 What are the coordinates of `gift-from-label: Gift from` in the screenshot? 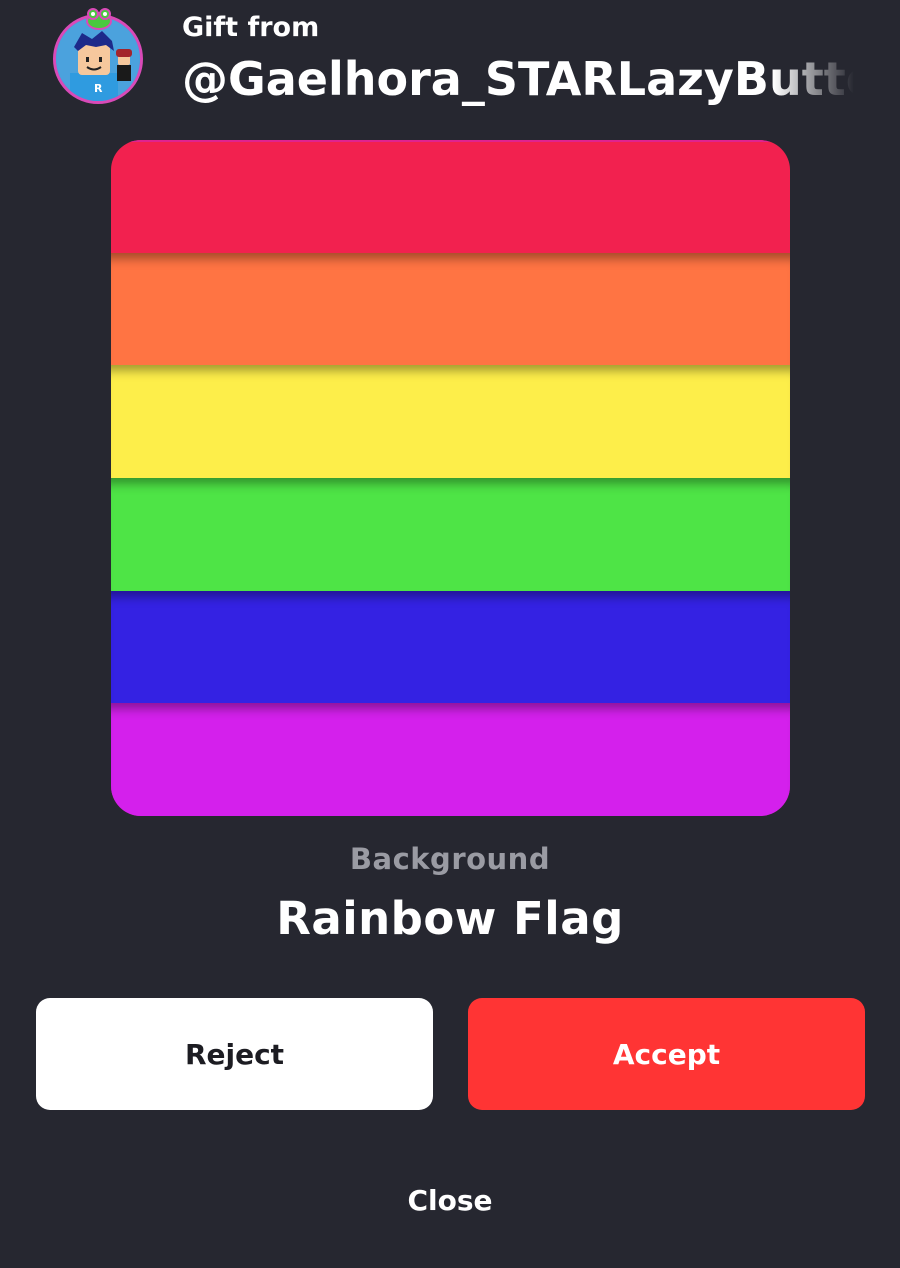 It's located at (251, 27).